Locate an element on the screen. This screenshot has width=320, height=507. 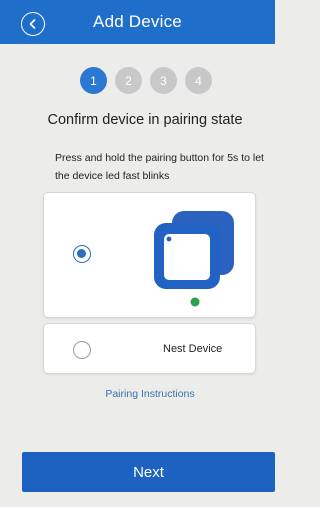
step-4: 4 is located at coordinates (198, 80).